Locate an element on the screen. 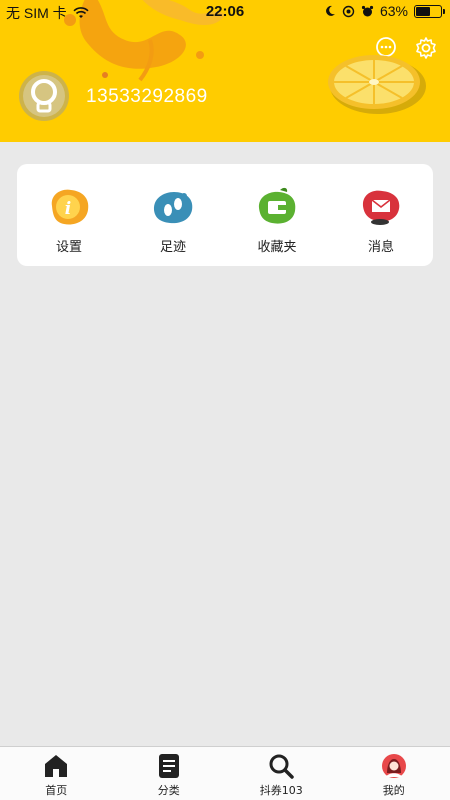  tab-mine: 我的 is located at coordinates (394, 773).